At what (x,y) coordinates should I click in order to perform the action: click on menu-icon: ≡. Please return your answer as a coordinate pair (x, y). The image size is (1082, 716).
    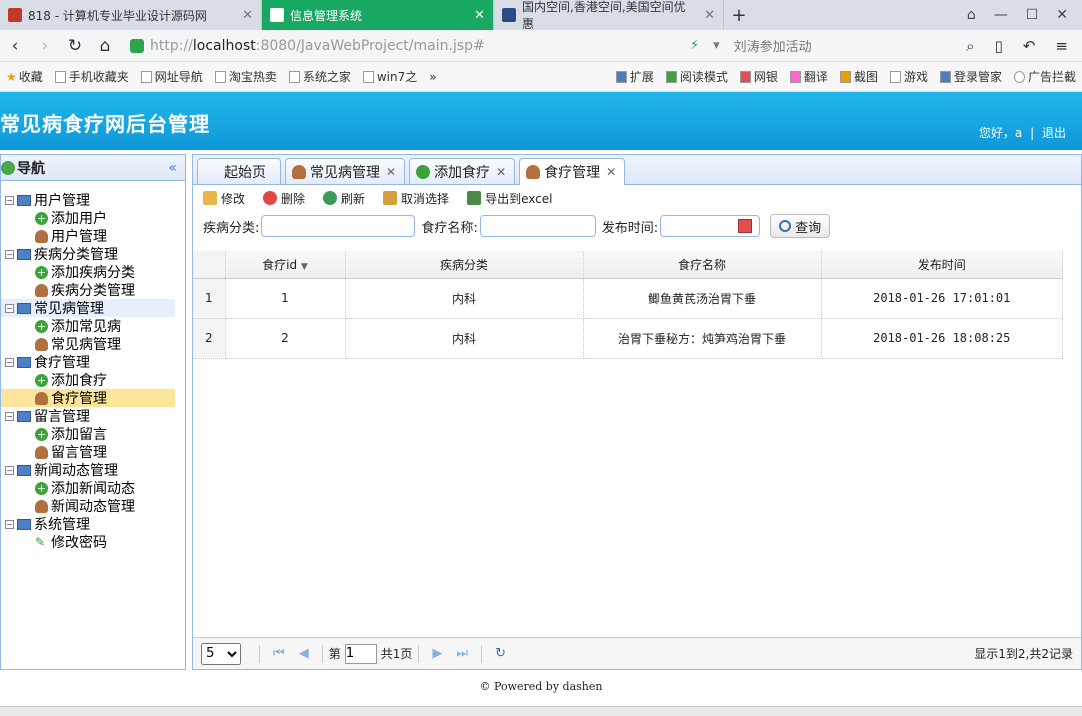
    Looking at the image, I should click on (1061, 46).